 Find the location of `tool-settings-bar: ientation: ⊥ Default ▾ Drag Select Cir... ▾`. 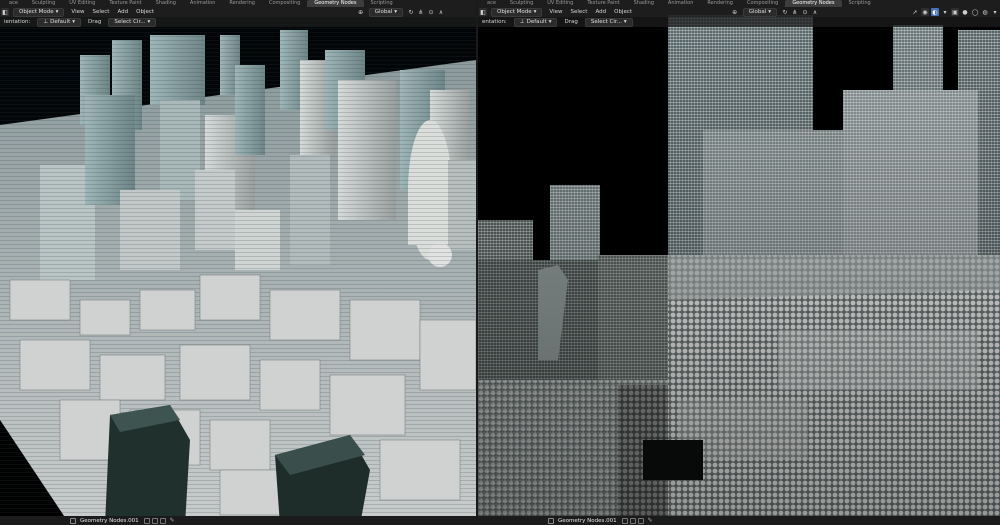

tool-settings-bar: ientation: ⊥ Default ▾ Drag Select Cir... ▾ is located at coordinates (238, 22).